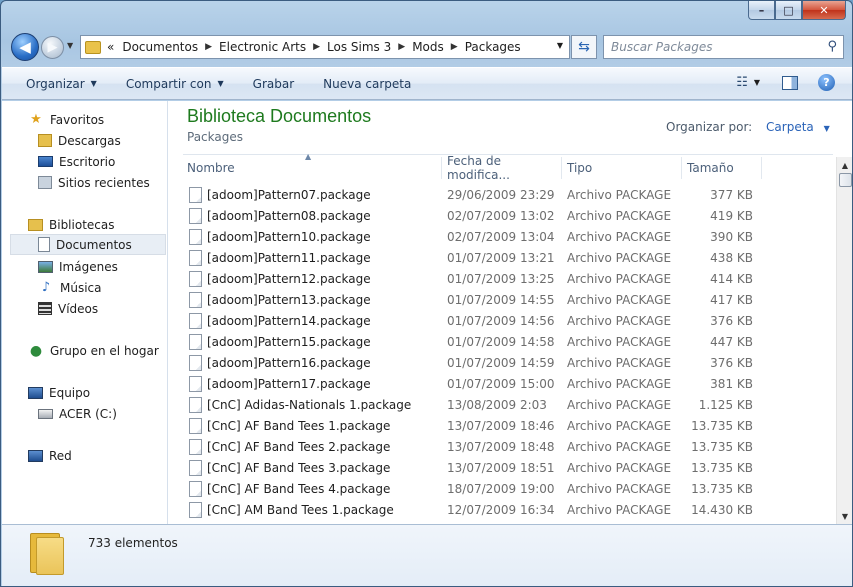 The width and height of the screenshot is (853, 587). I want to click on breadcrumb-packages: Packages, so click(493, 47).